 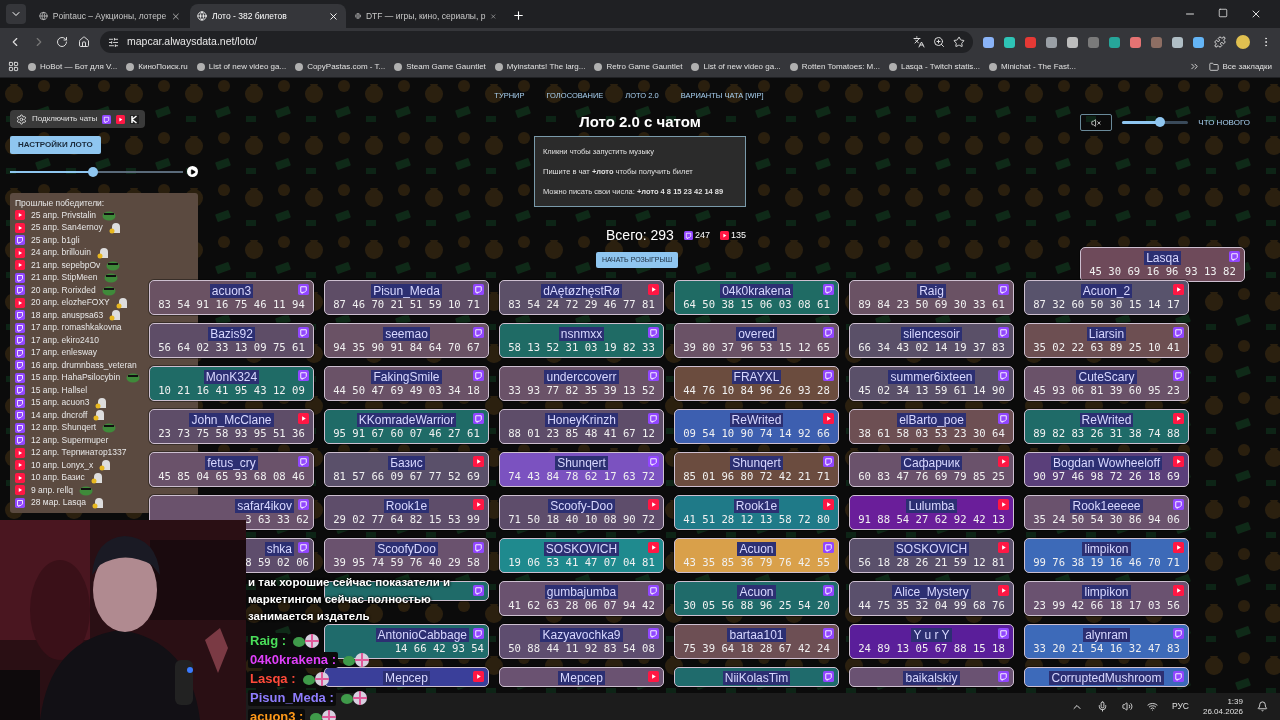 What do you see at coordinates (192, 42) in the screenshot?
I see `url-text: mapcar.alwaysdata.net/loto/` at bounding box center [192, 42].